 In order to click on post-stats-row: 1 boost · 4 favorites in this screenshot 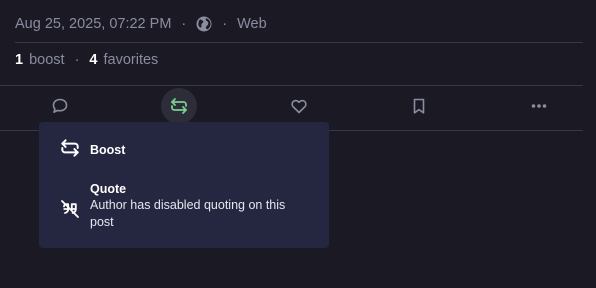, I will do `click(86, 60)`.